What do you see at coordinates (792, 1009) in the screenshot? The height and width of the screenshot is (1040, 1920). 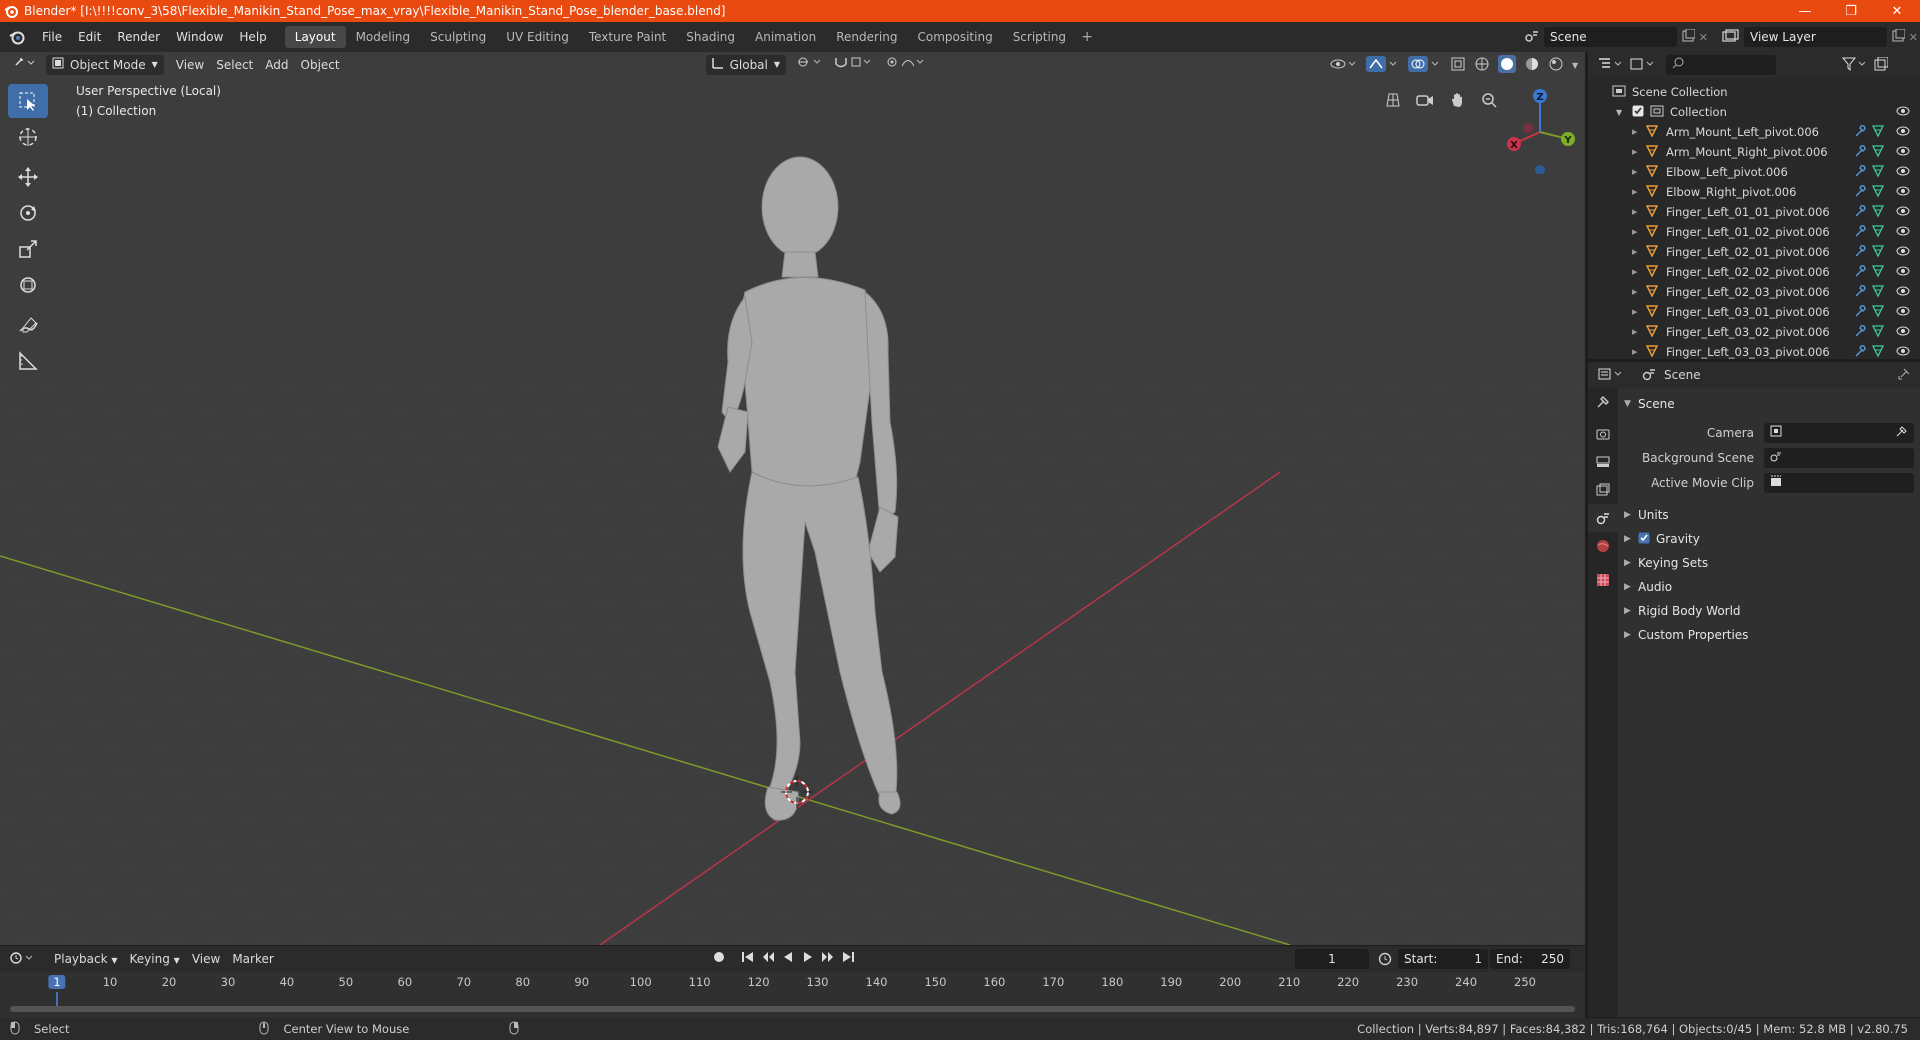 I see `timeline-scrollbar` at bounding box center [792, 1009].